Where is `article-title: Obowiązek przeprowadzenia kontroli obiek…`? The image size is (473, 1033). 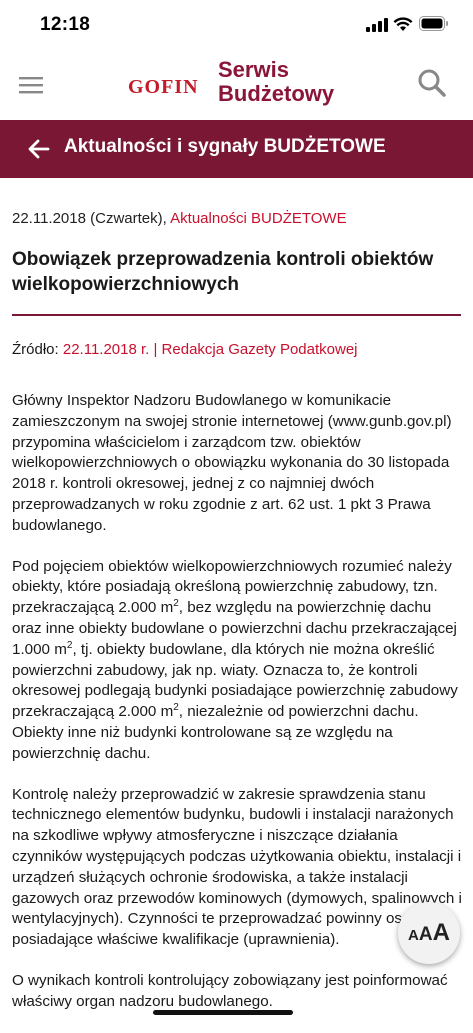 article-title: Obowiązek przeprowadzenia kontroli obiek… is located at coordinates (223, 272).